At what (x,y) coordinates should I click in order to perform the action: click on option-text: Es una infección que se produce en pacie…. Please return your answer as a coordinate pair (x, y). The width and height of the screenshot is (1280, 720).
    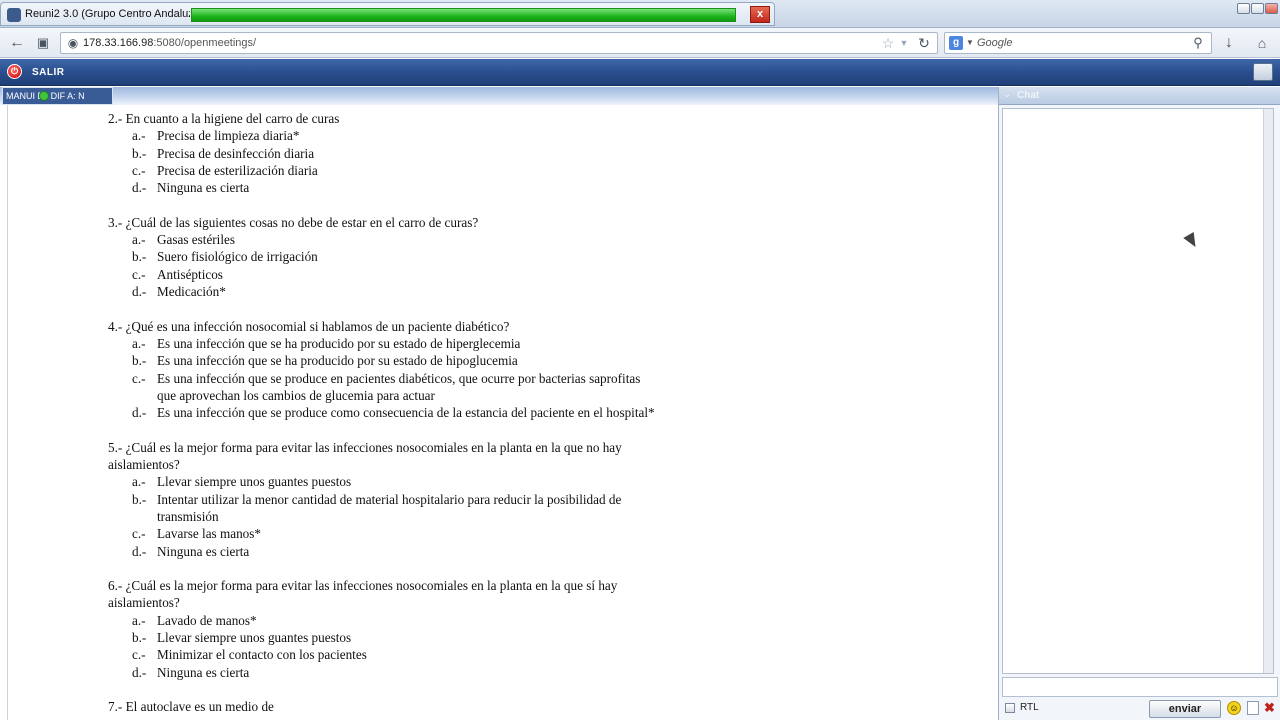
    Looking at the image, I should click on (399, 378).